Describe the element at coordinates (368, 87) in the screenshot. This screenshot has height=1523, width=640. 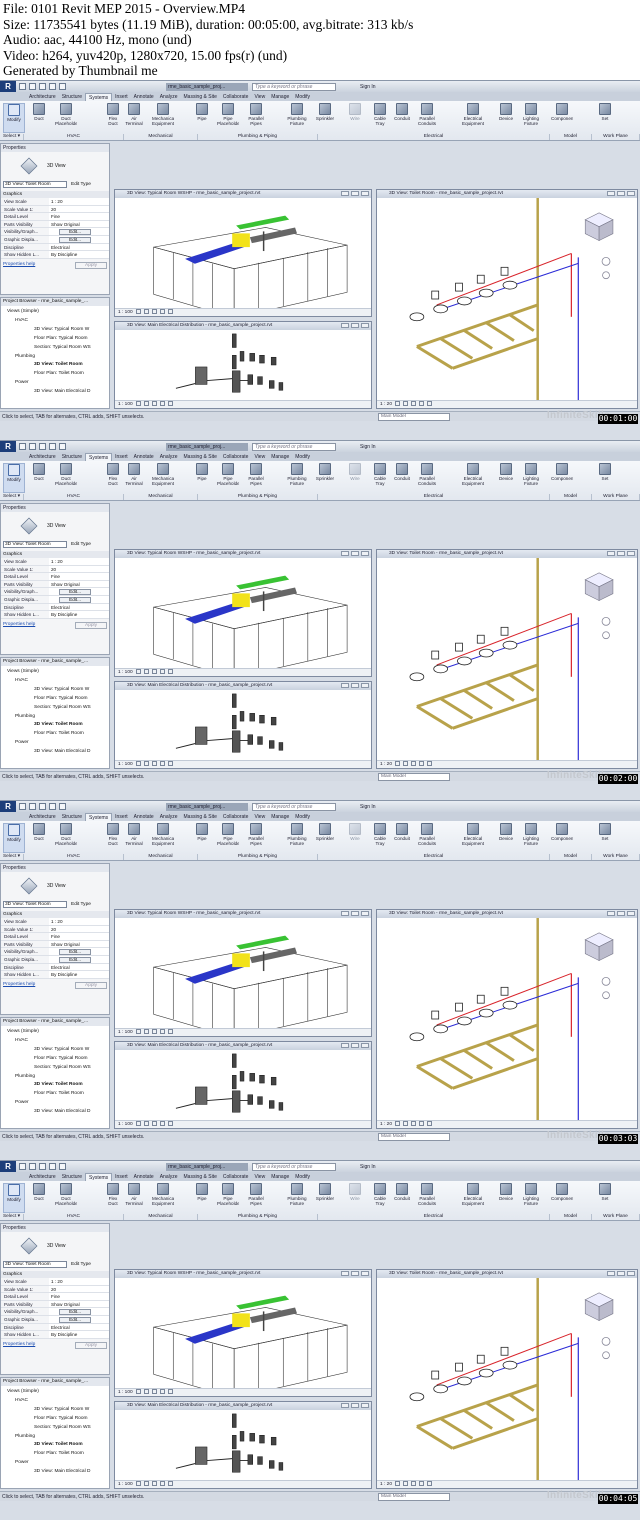
I see `sign-in-link: Sign In` at that location.